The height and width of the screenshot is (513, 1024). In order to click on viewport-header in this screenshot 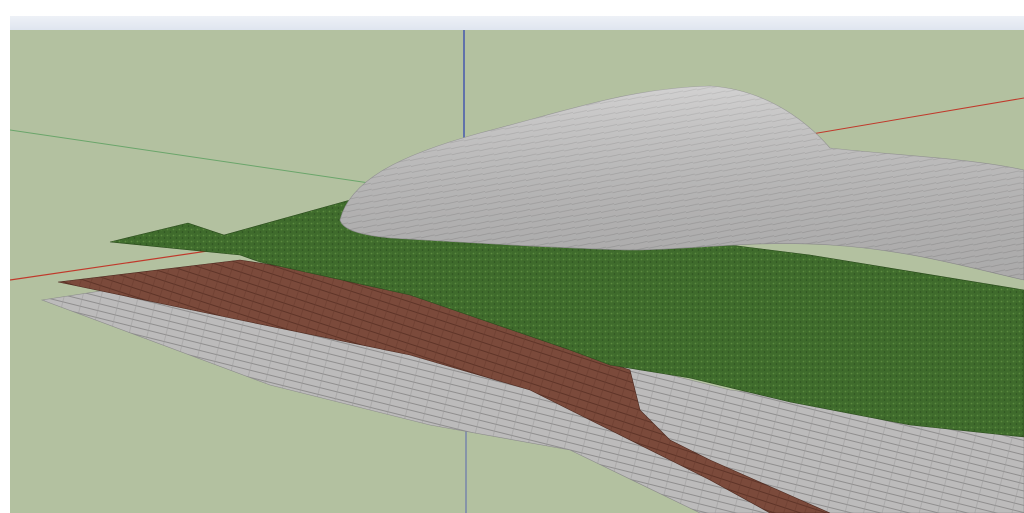, I will do `click(517, 23)`.